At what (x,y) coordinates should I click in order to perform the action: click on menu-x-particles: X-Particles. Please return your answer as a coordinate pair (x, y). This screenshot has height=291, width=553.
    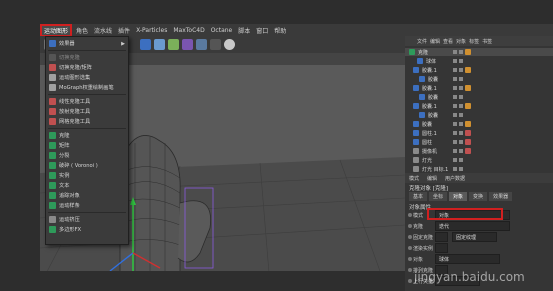
    Looking at the image, I should click on (151, 30).